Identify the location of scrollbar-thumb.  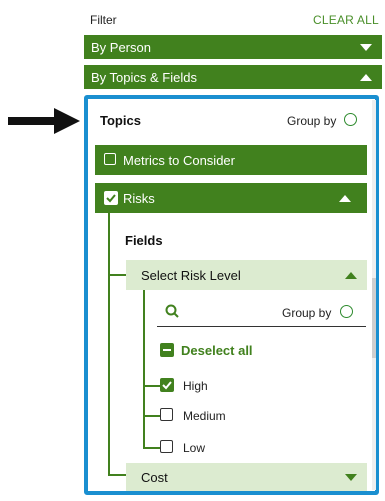
(374, 318).